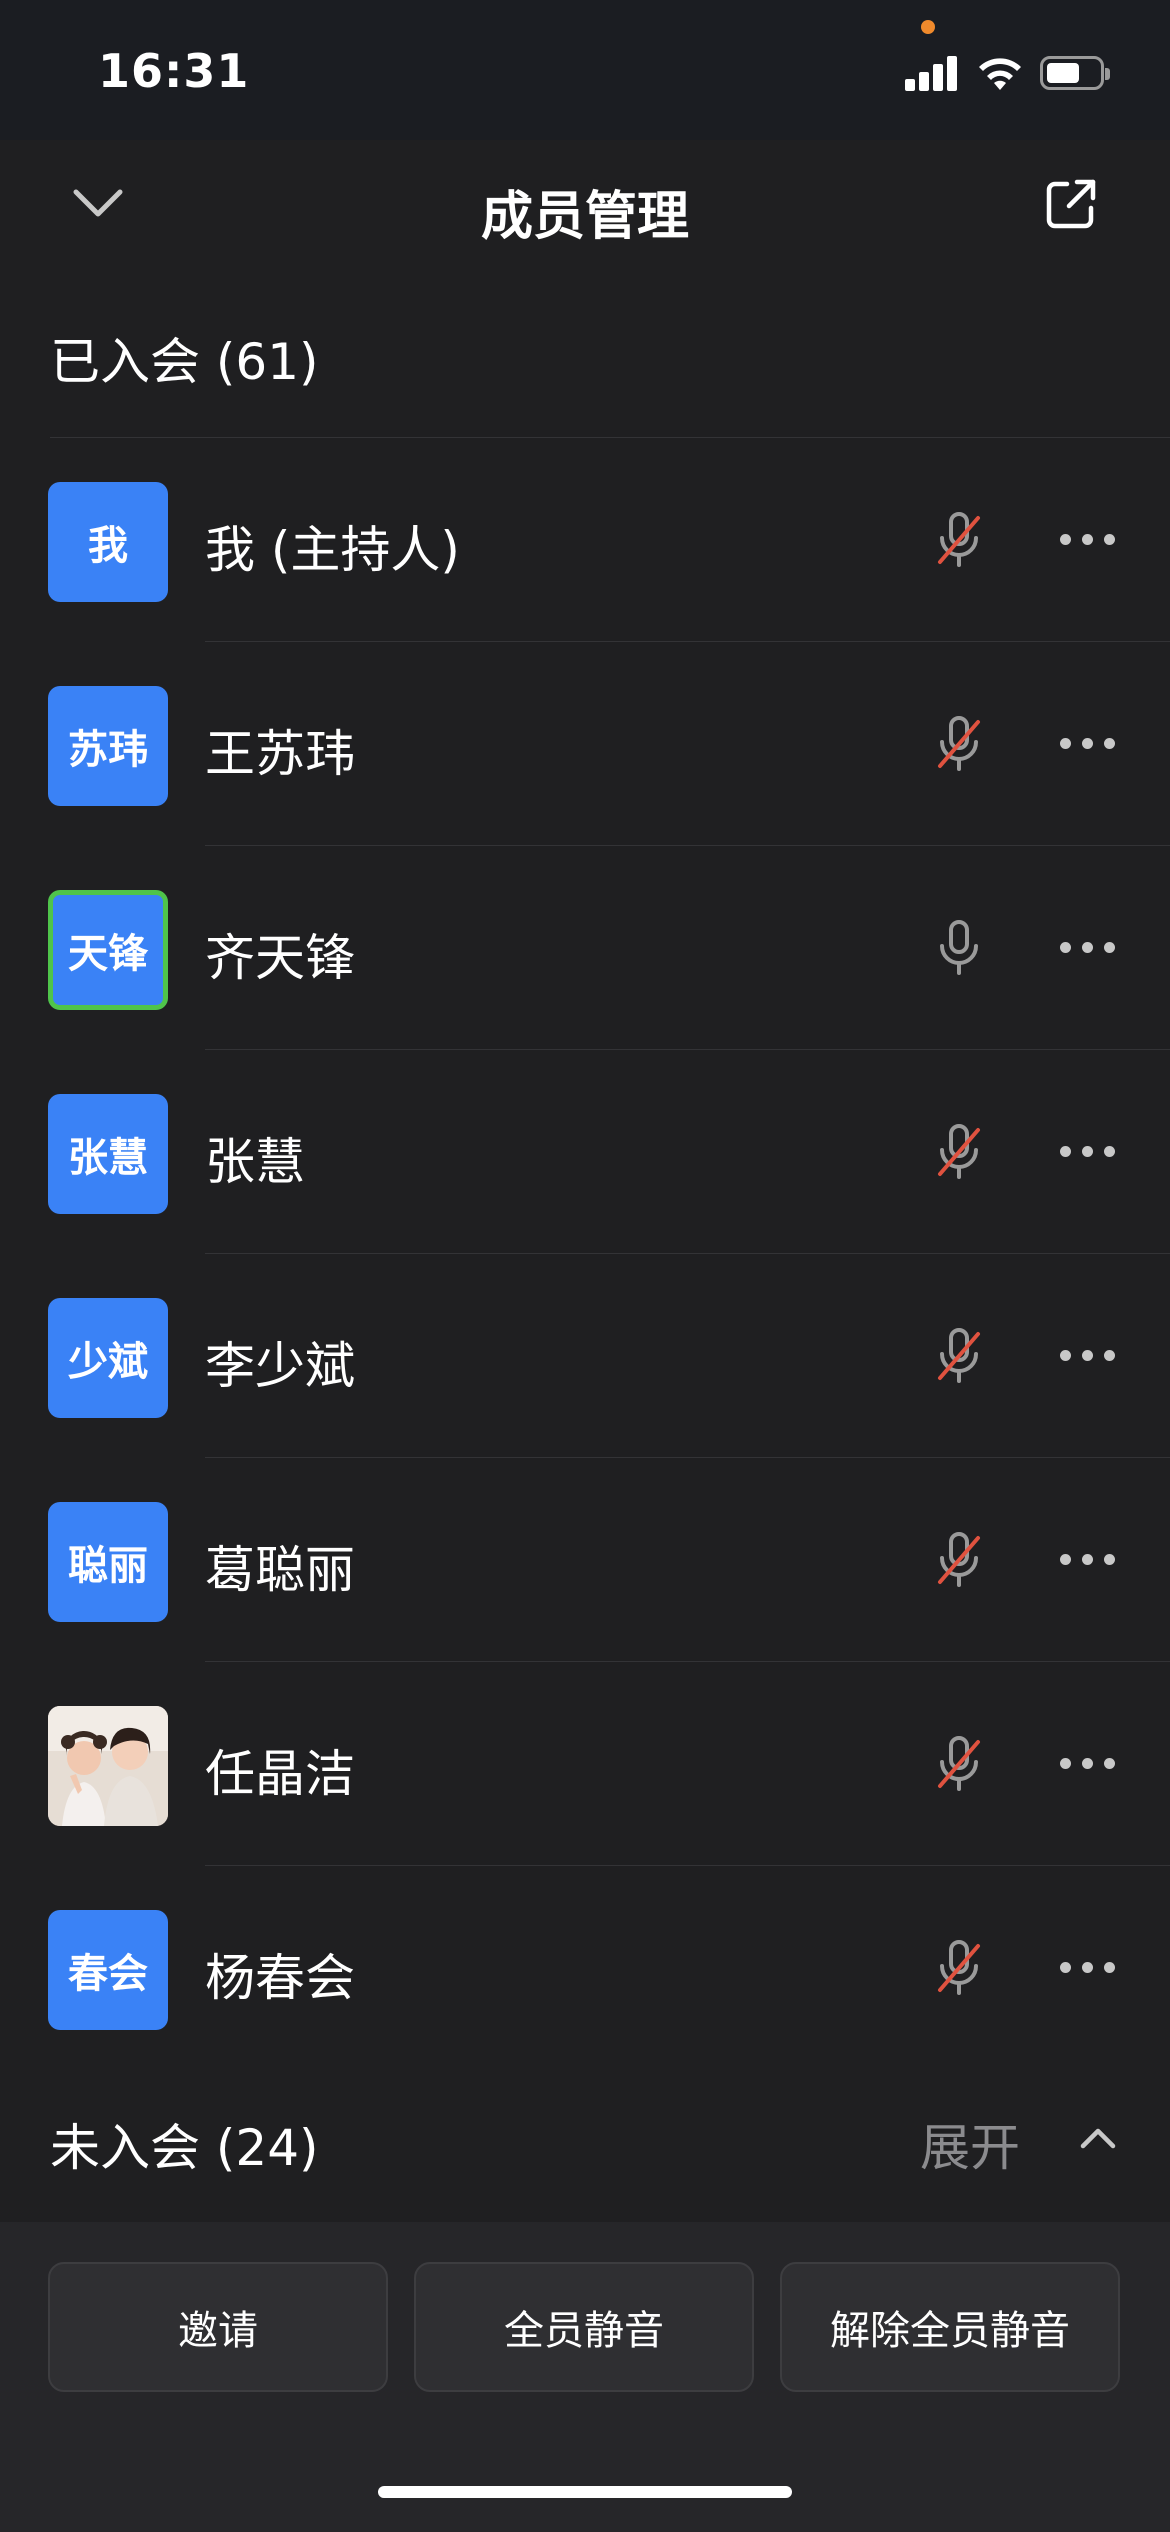 The height and width of the screenshot is (2532, 1170). Describe the element at coordinates (108, 1562) in the screenshot. I see `avatar: 聪丽` at that location.